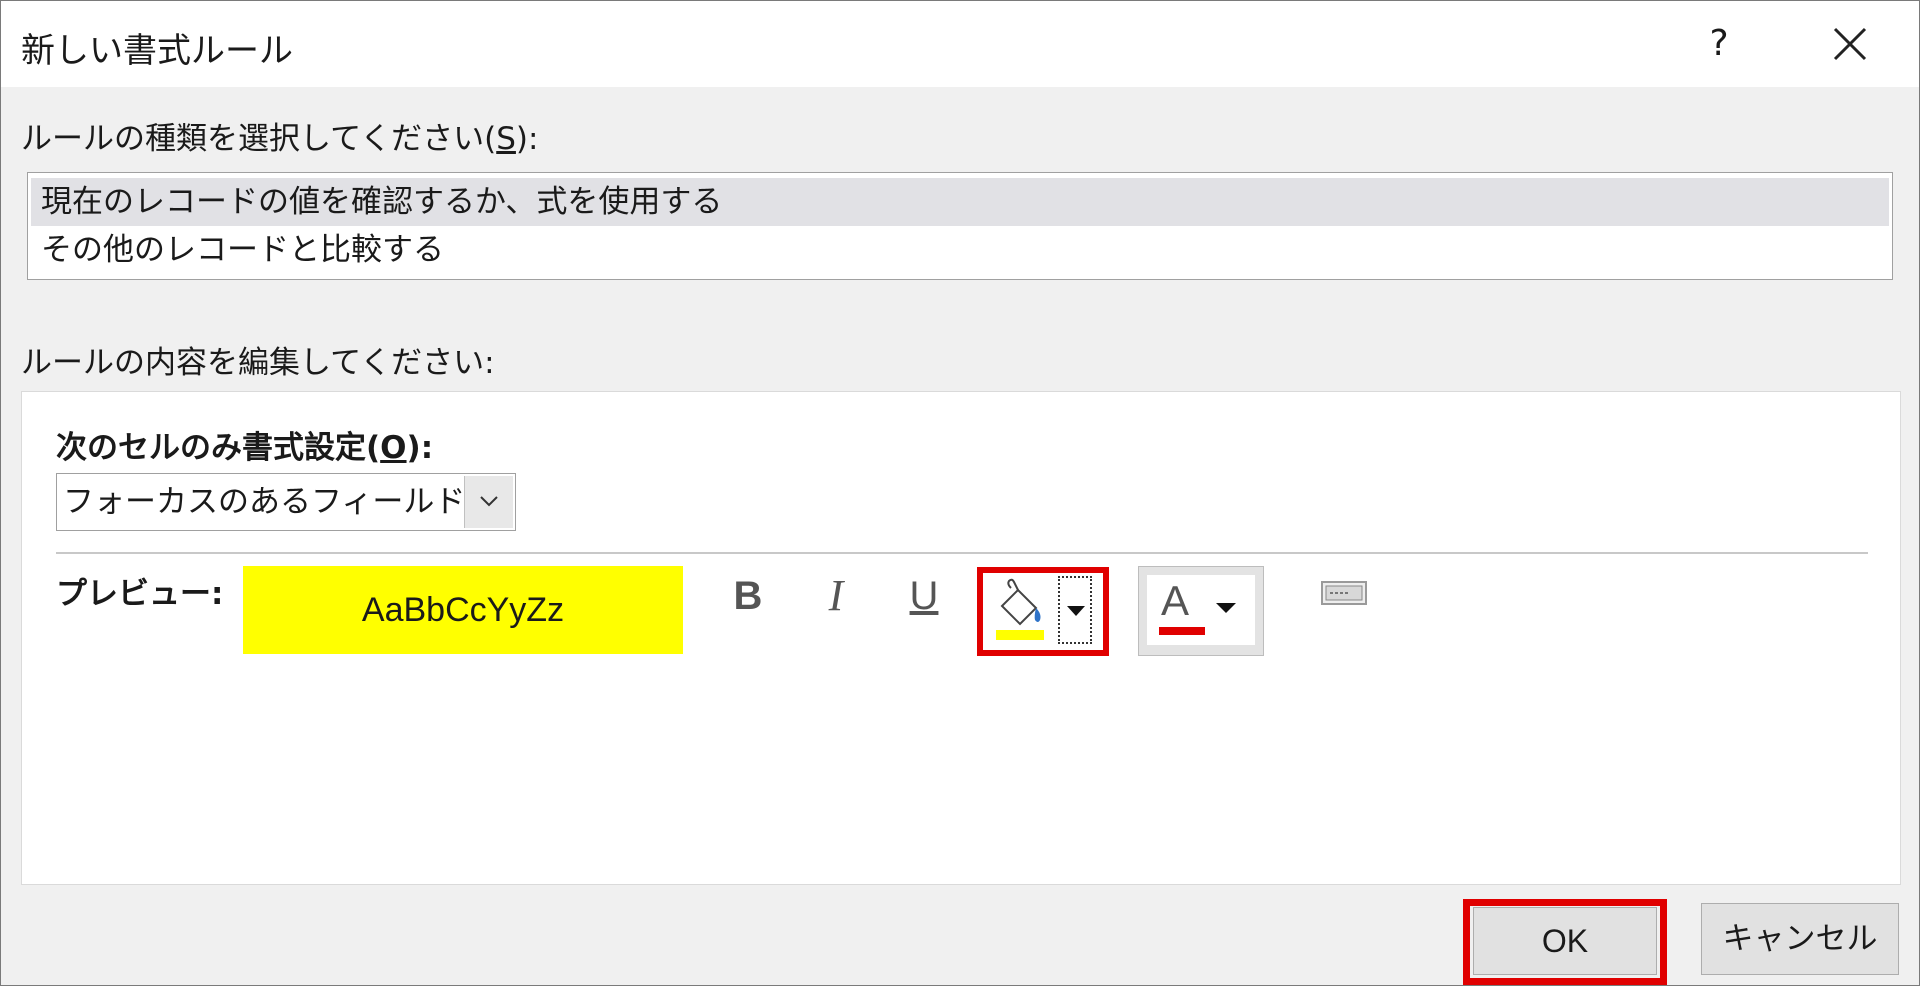 The height and width of the screenshot is (986, 1920). I want to click on special-effect-button, so click(1344, 593).